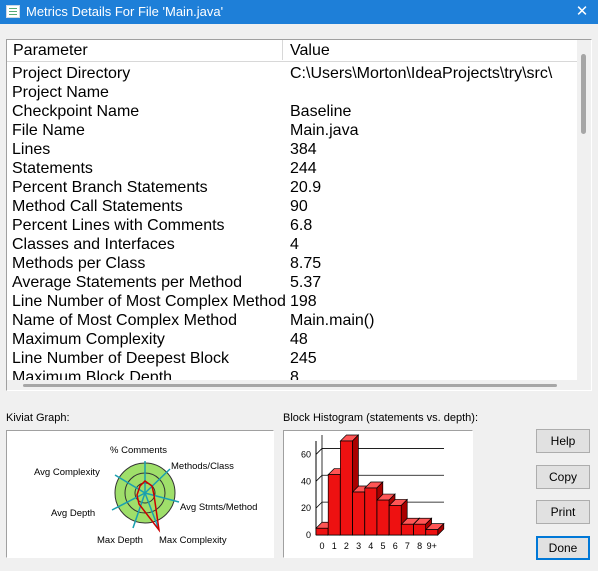  I want to click on kiviat-axis-avg-complexity: Avg Complexity, so click(67, 472).